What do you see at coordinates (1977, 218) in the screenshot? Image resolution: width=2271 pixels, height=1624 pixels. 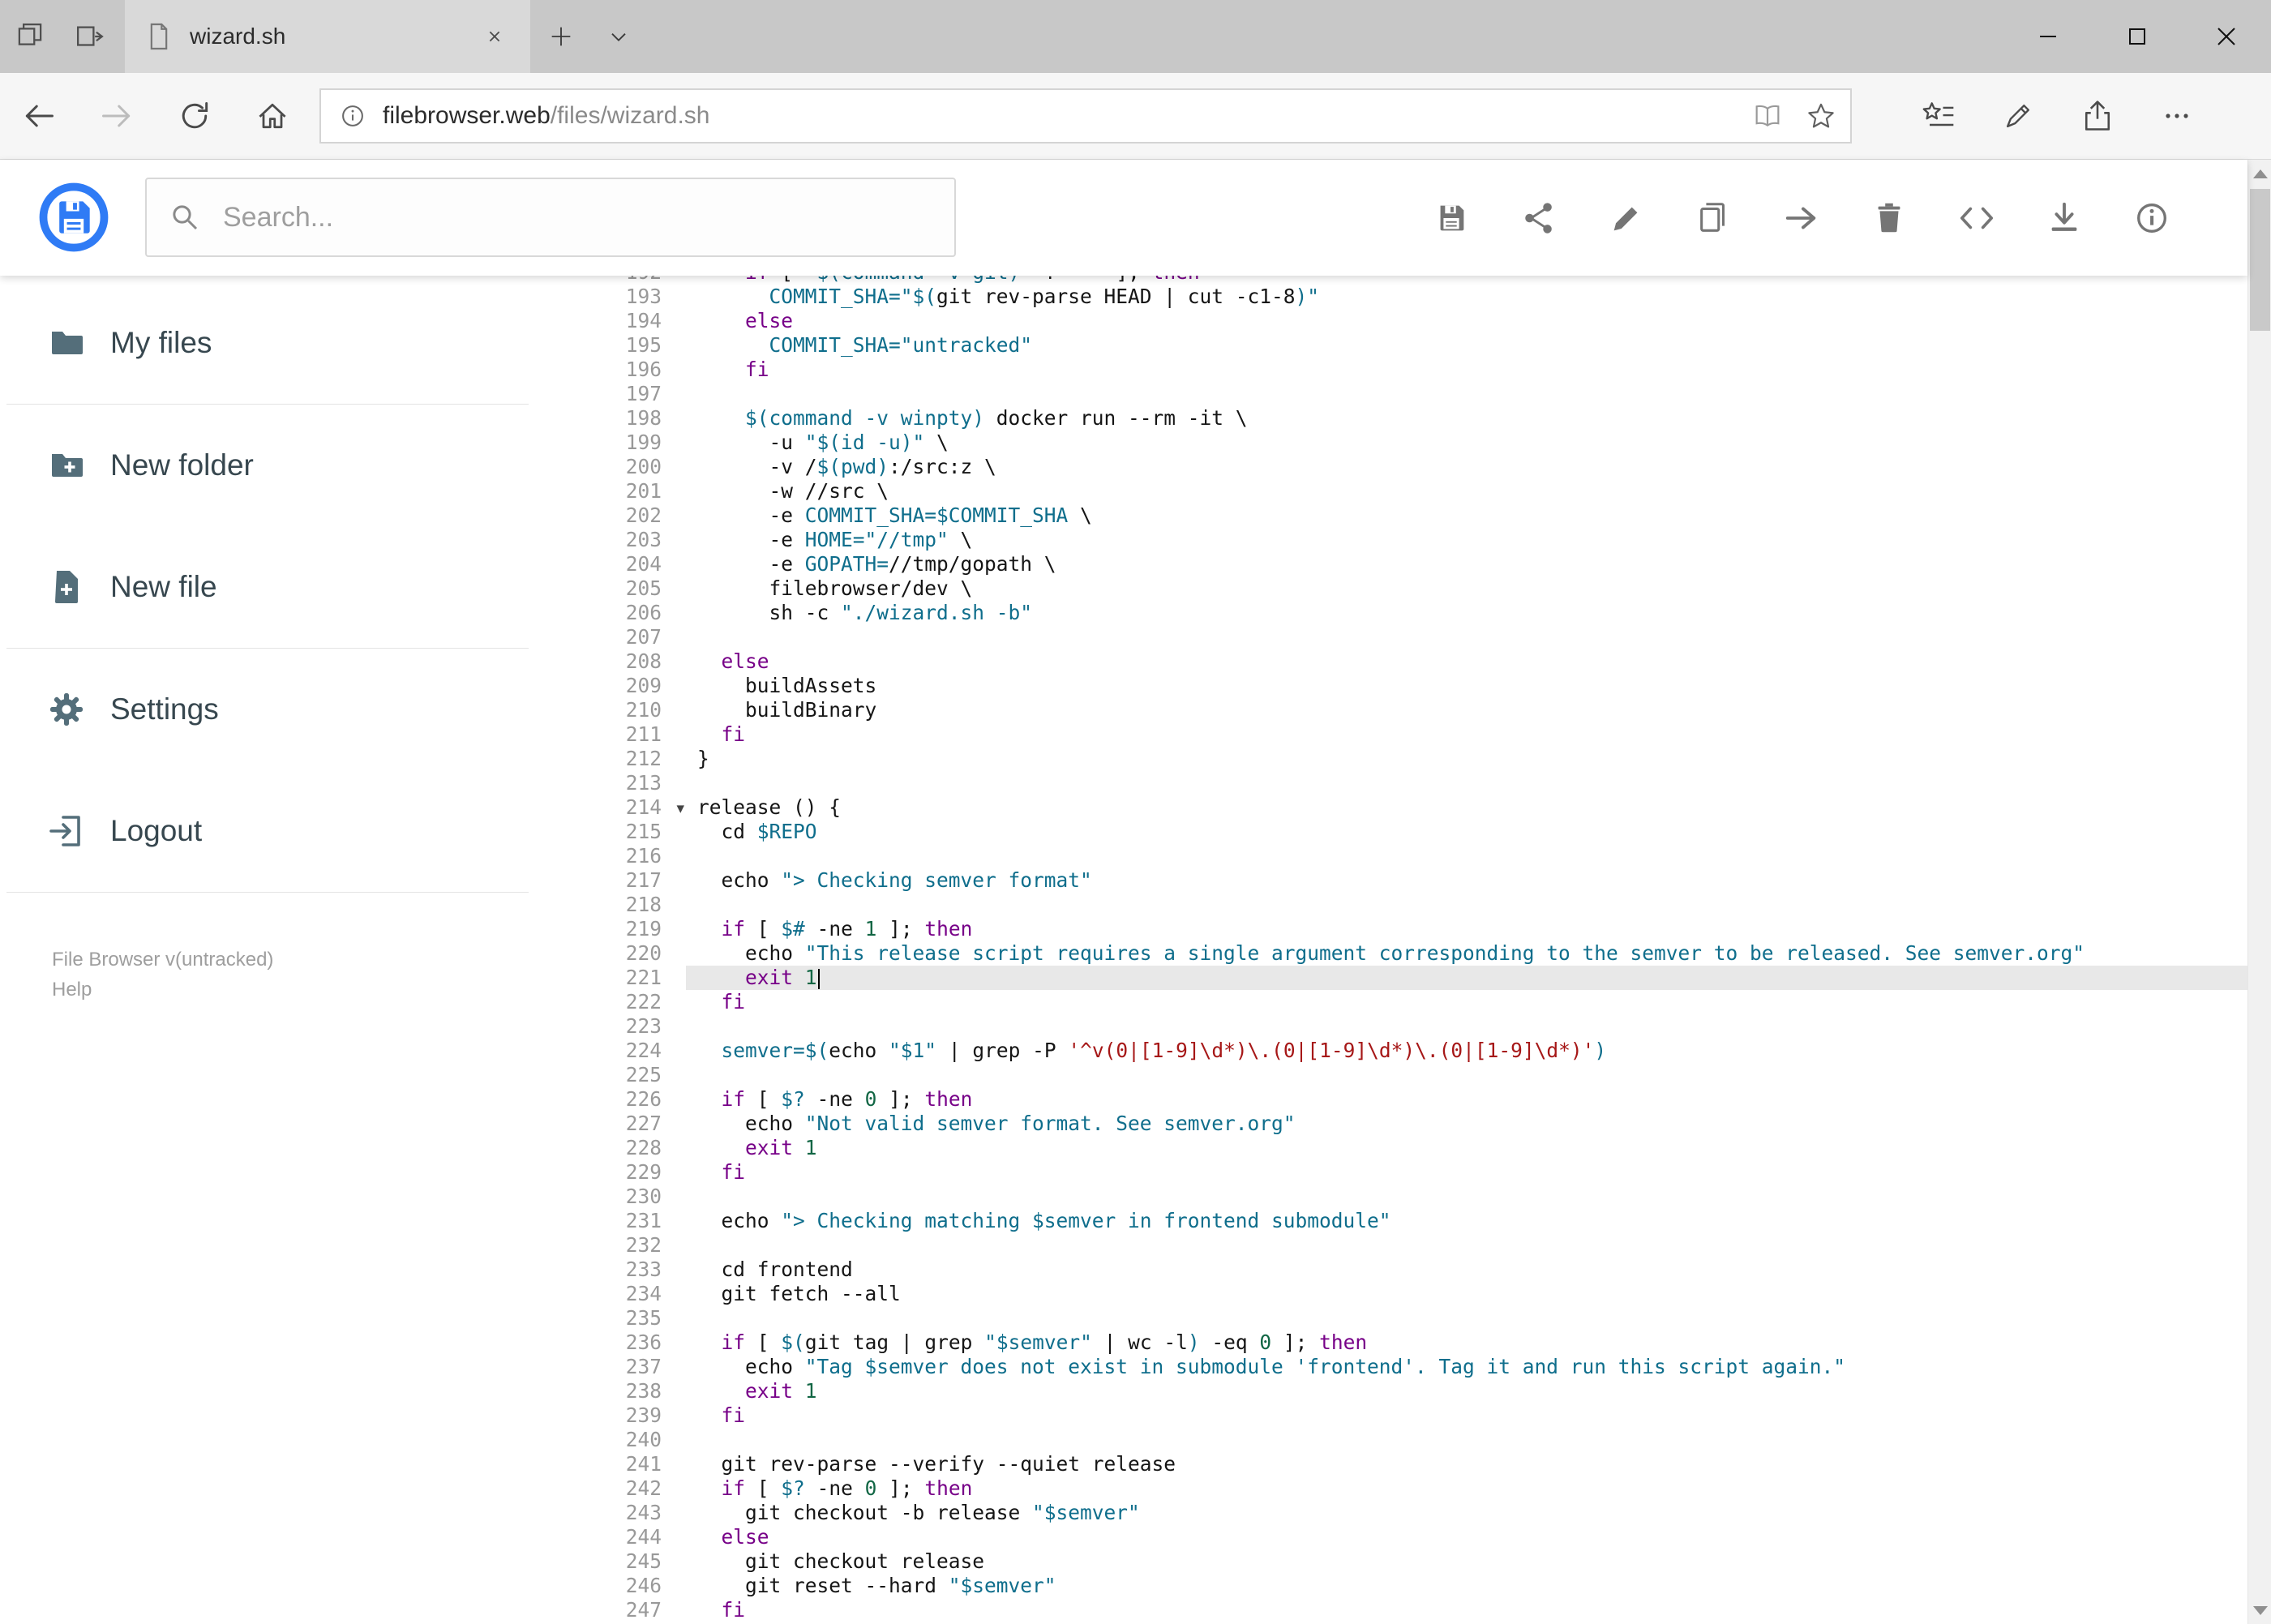 I see `raw-editor-button` at bounding box center [1977, 218].